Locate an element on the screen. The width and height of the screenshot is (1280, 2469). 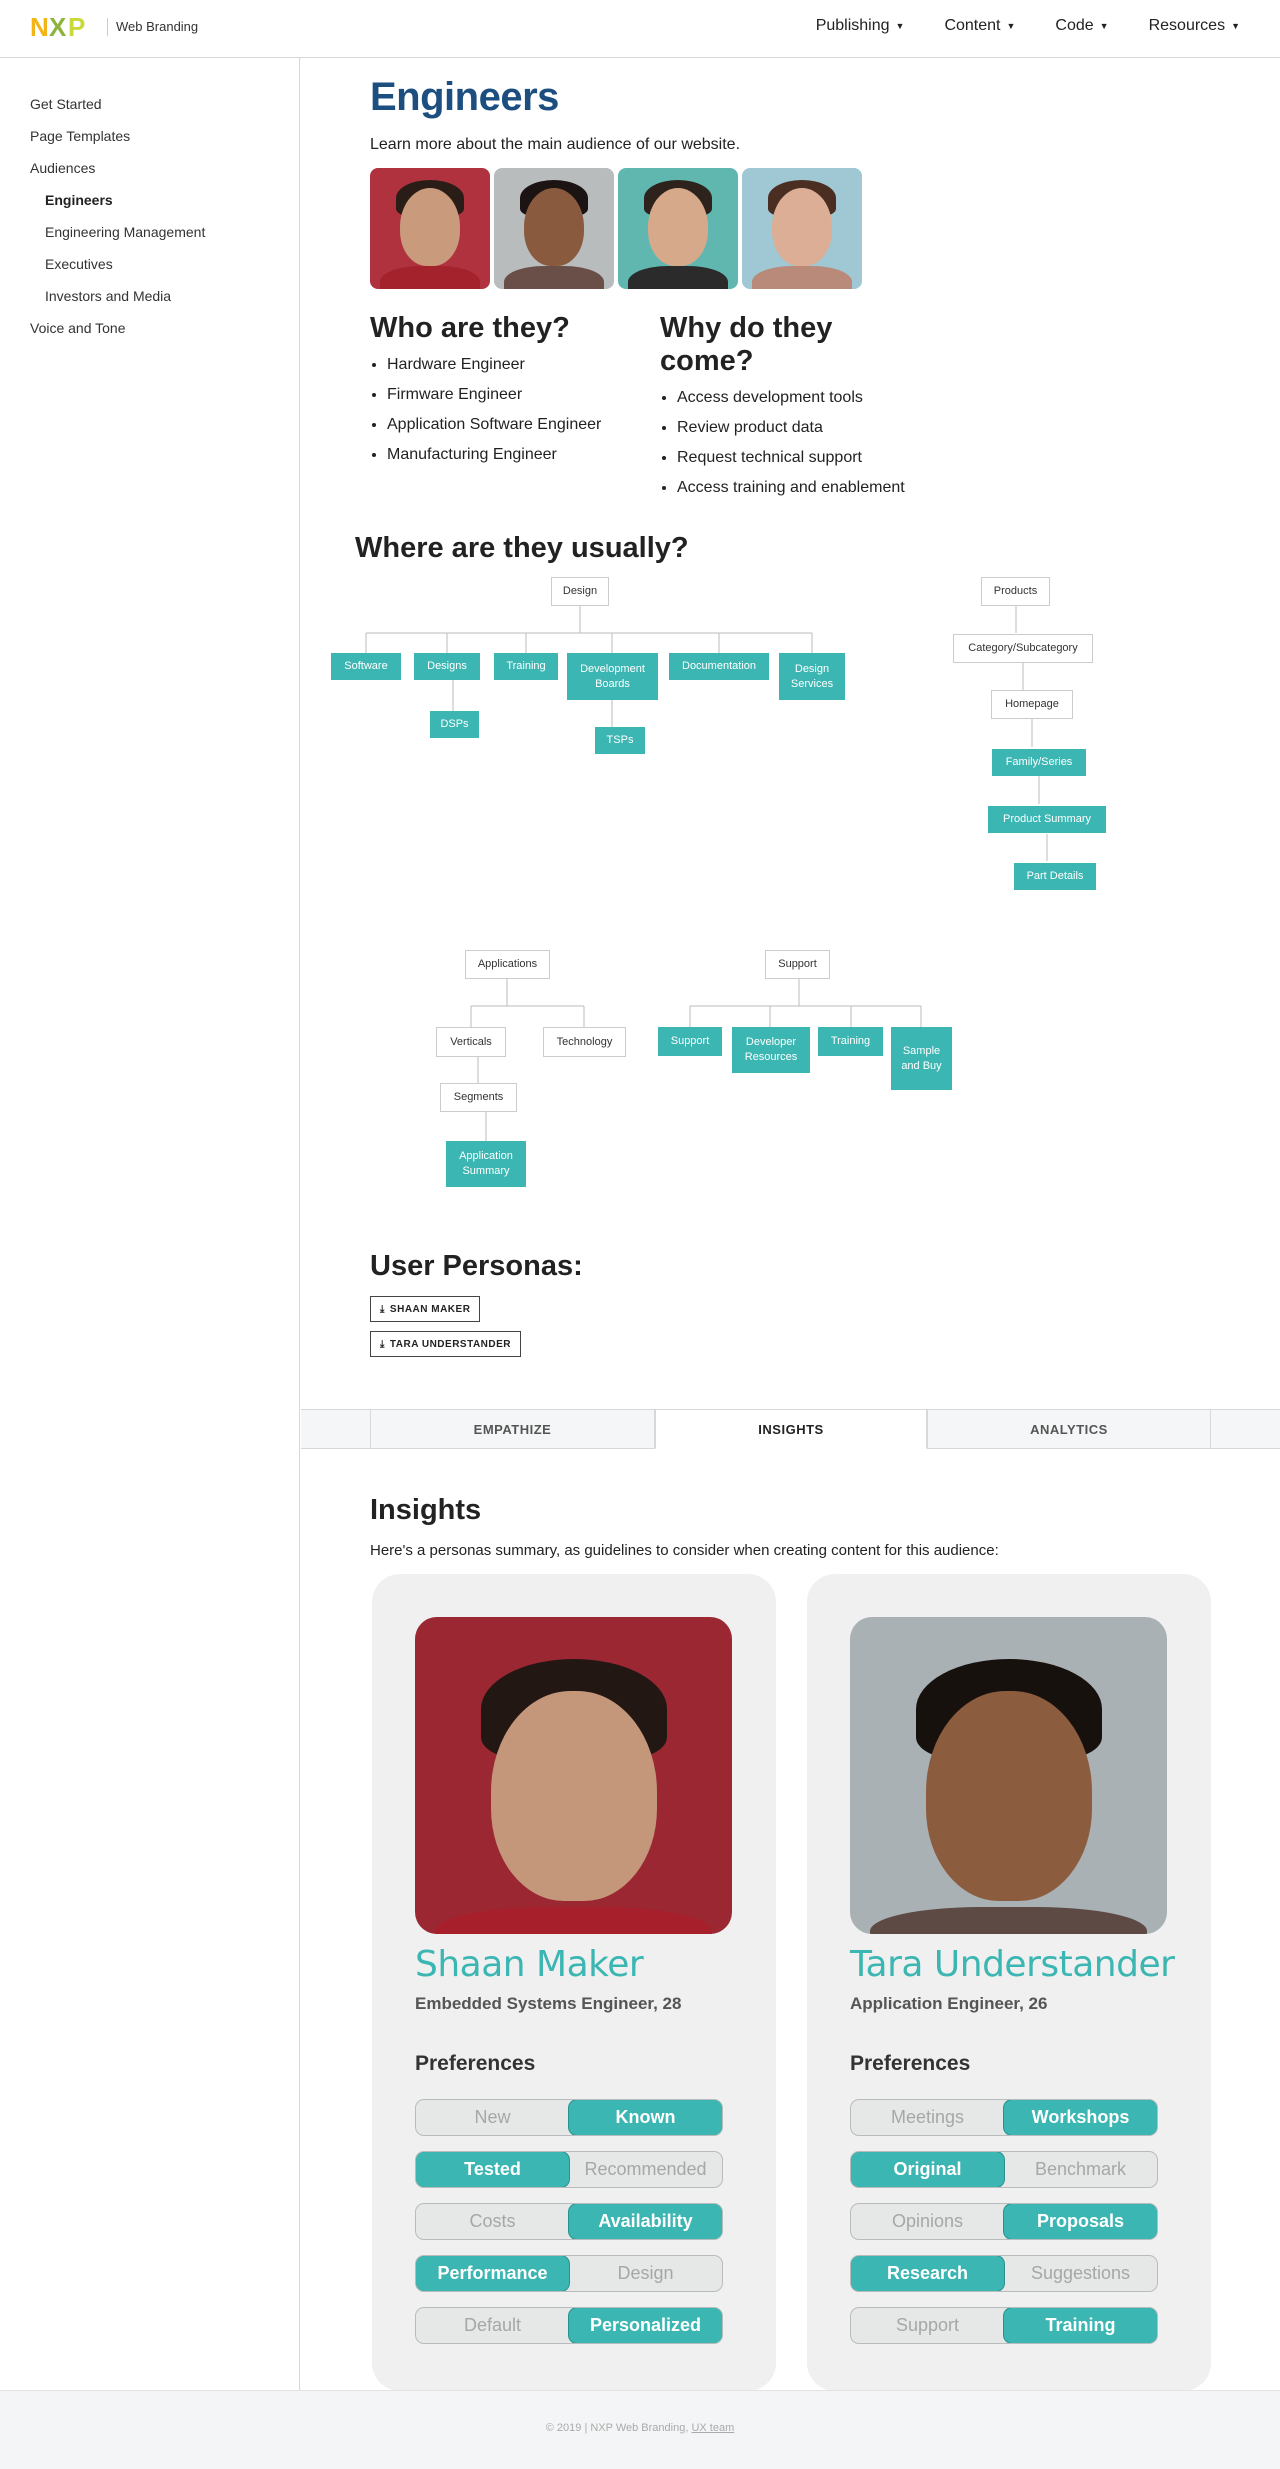
diagram-node-software: Software is located at coordinates (366, 666).